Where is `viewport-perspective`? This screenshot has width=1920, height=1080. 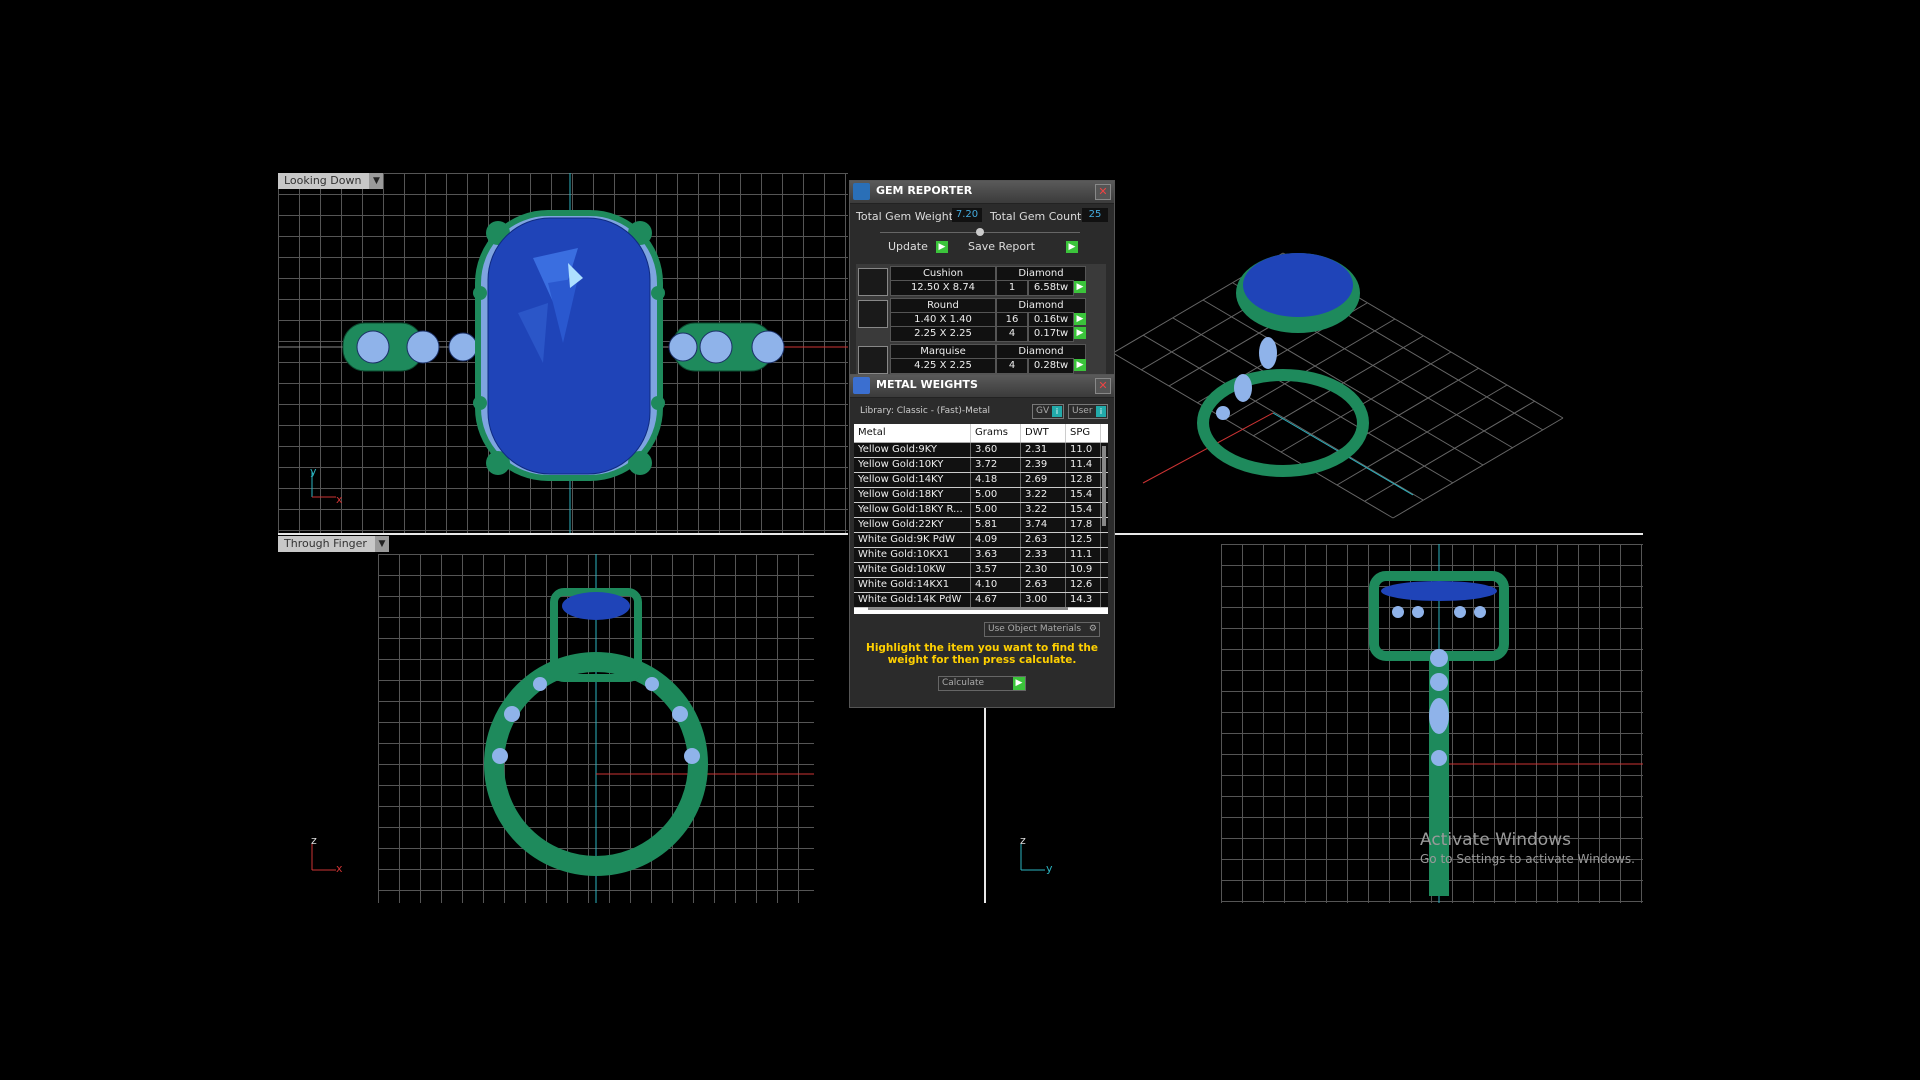 viewport-perspective is located at coordinates (1378, 354).